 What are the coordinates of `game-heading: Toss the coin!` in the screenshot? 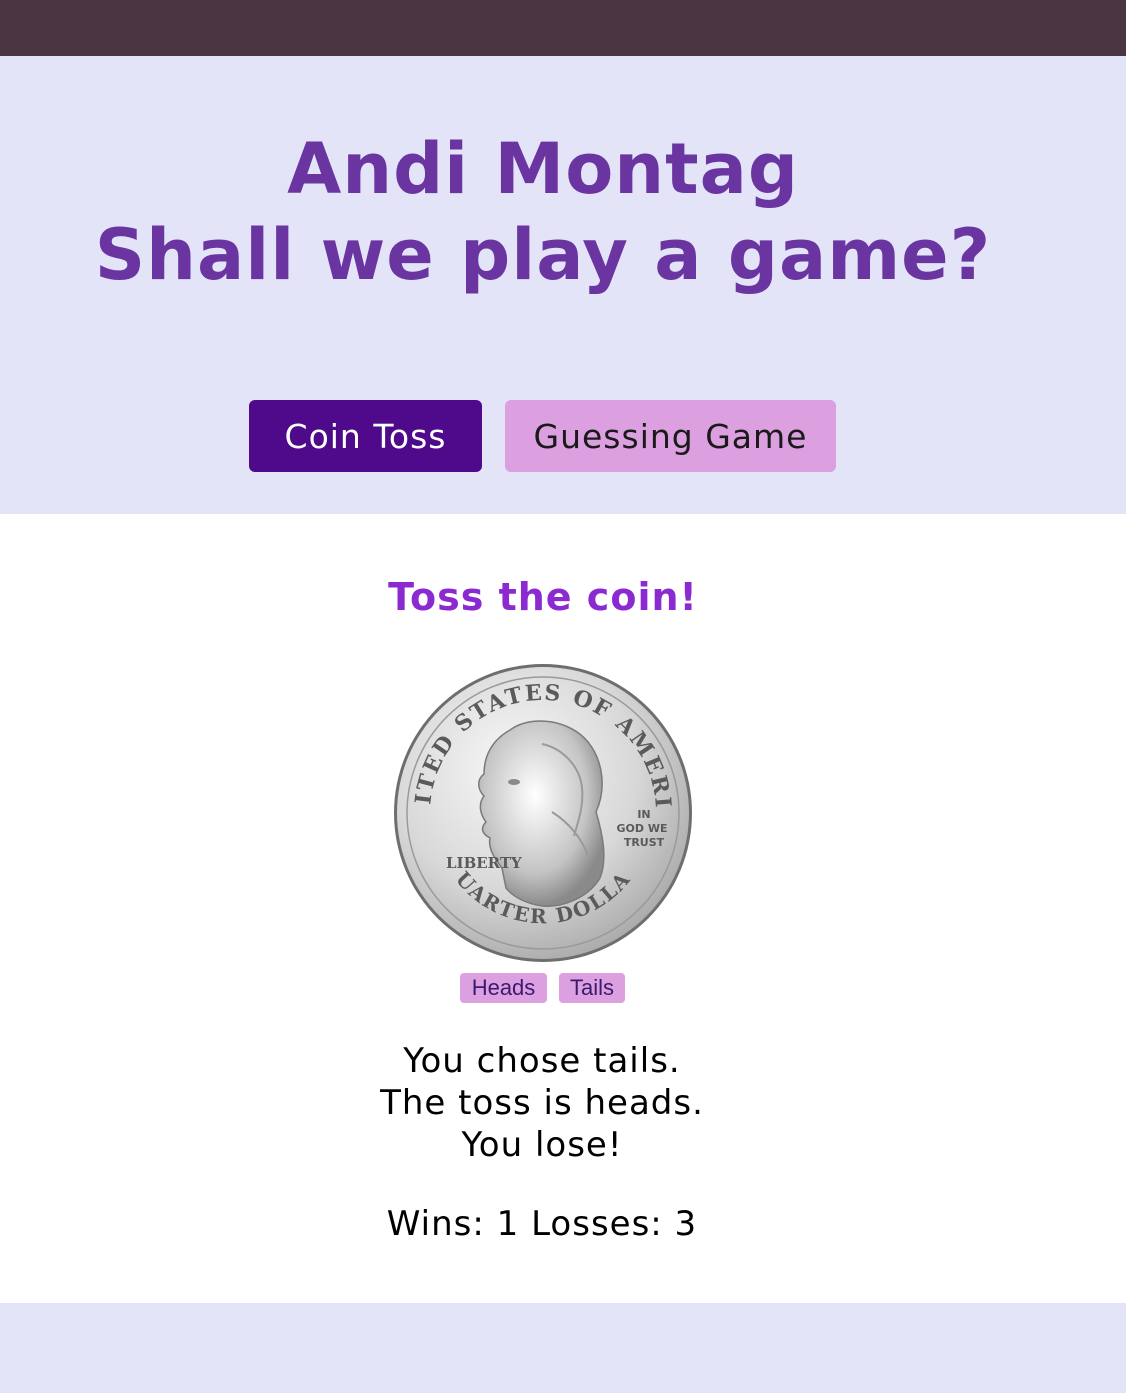 It's located at (543, 597).